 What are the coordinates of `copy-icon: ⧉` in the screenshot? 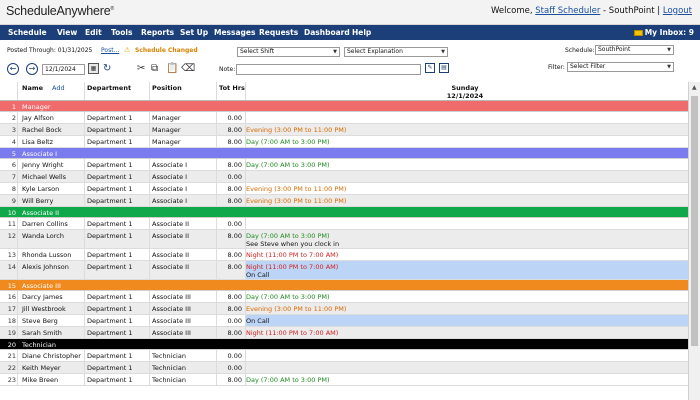 It's located at (154, 69).